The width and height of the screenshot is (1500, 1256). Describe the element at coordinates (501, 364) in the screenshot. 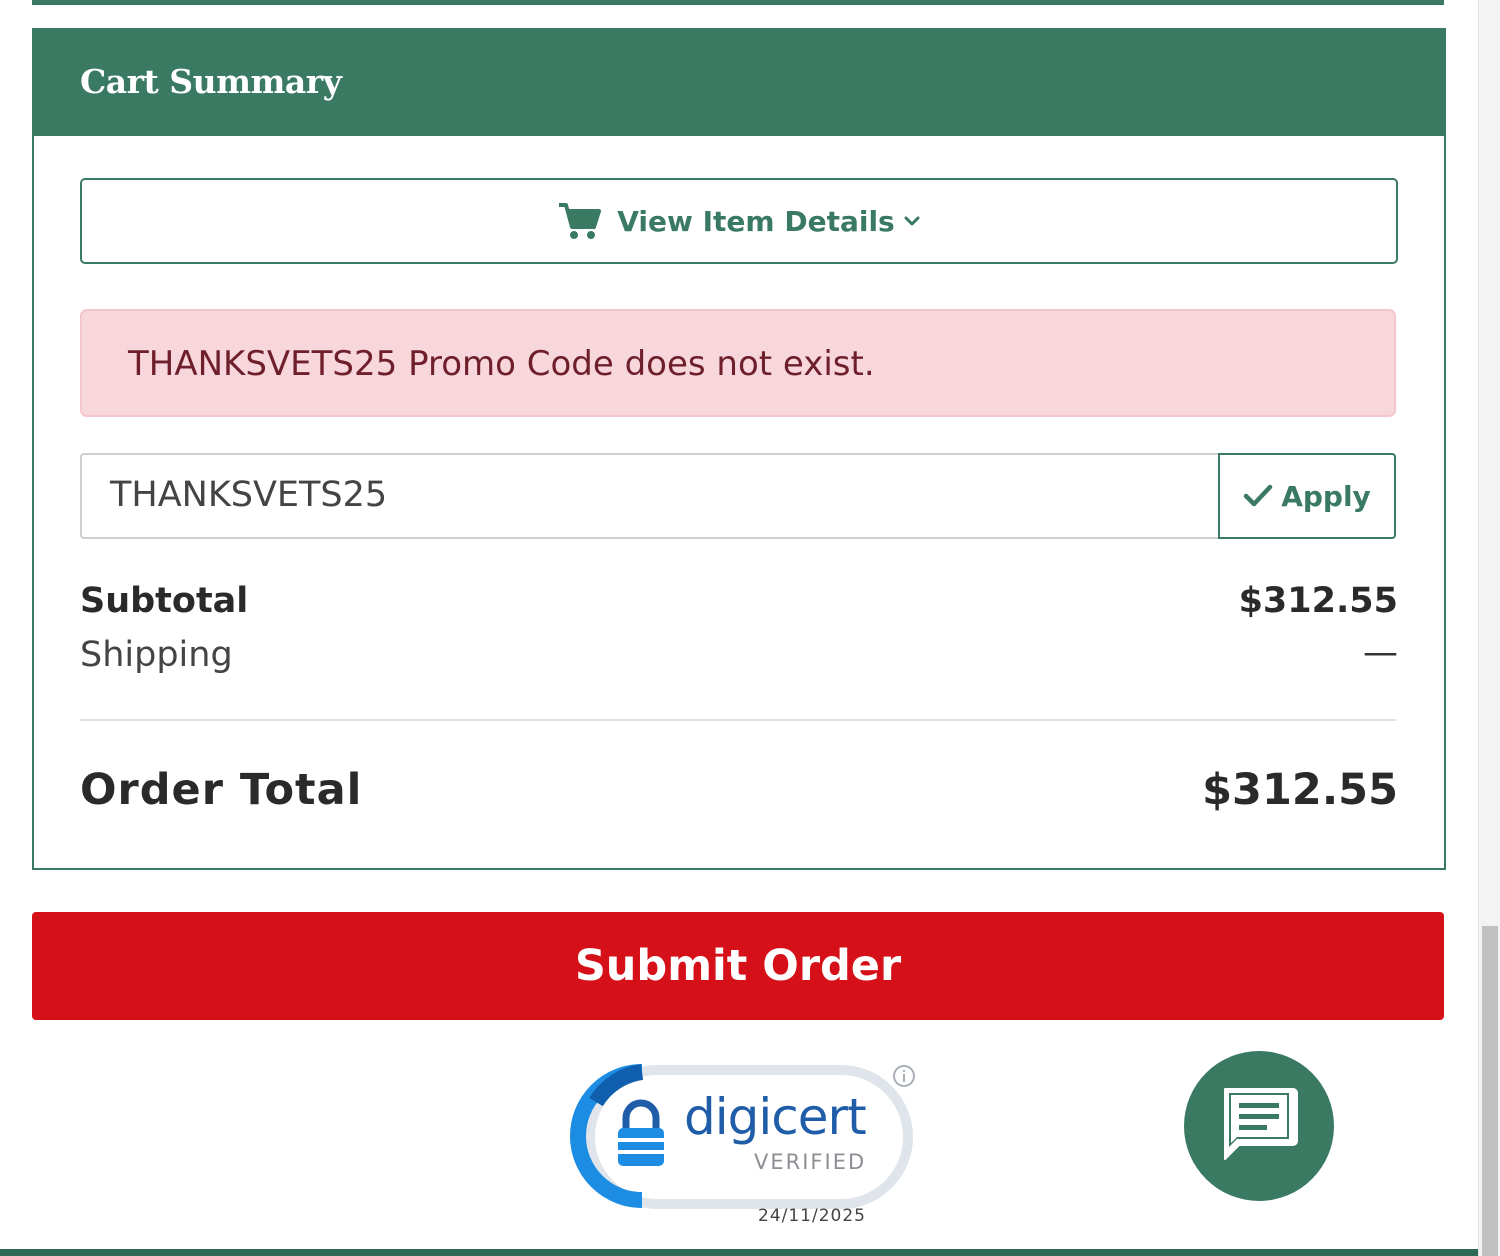

I see `promo-error-message: THANKSVETS25 Promo Code does not exist.` at that location.